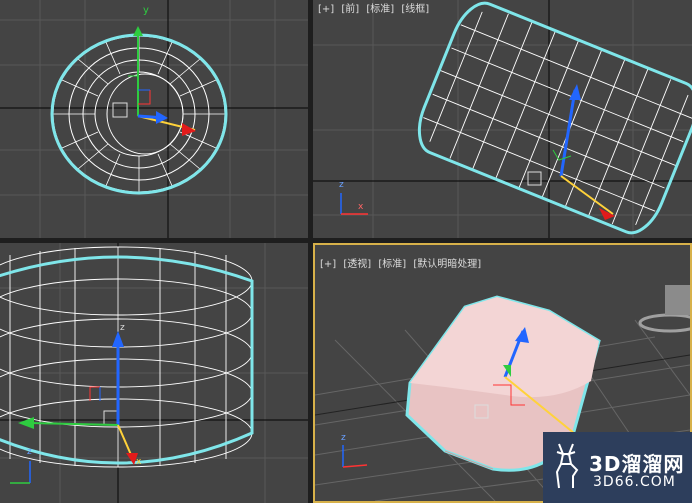  Describe the element at coordinates (634, 482) in the screenshot. I see `watermark-url: 3D66.COM` at that location.